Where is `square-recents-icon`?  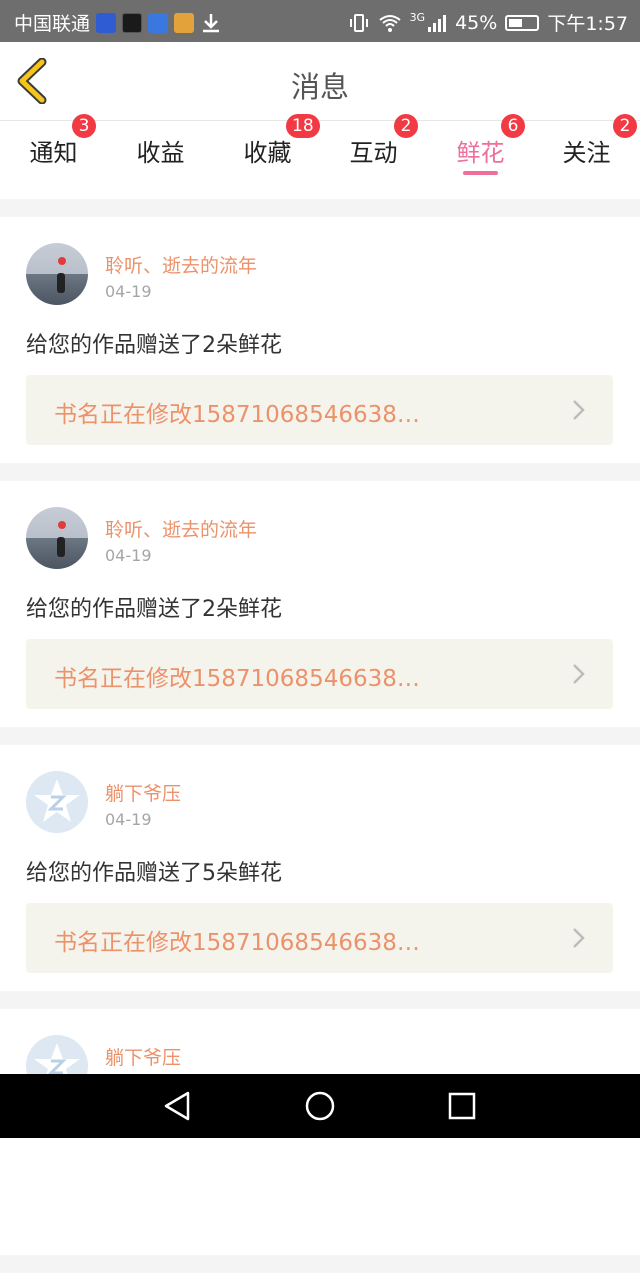
square-recents-icon is located at coordinates (462, 1106).